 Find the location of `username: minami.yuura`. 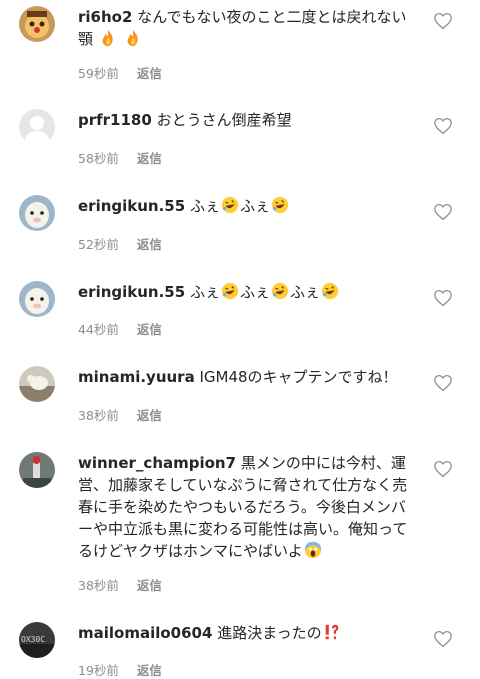

username: minami.yuura is located at coordinates (136, 377).